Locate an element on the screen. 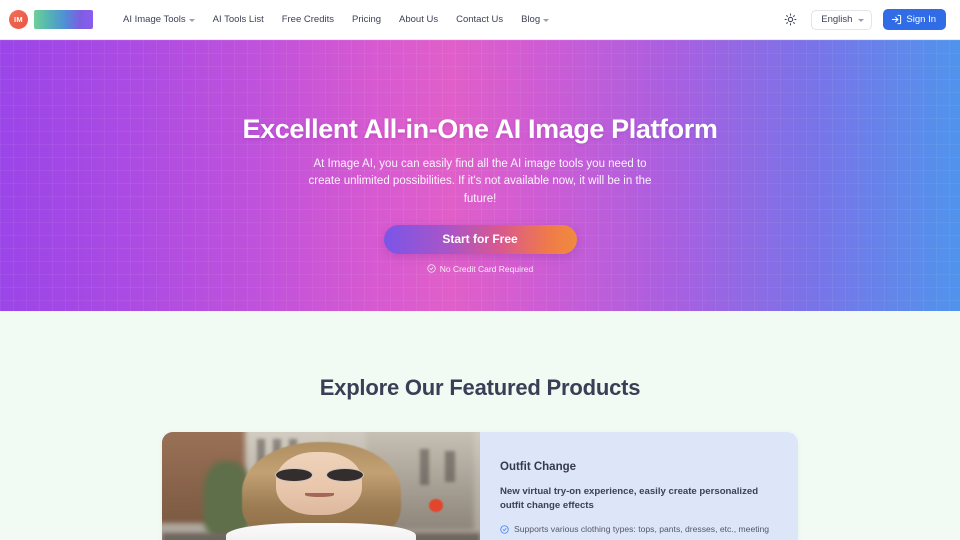 This screenshot has height=540, width=960. hero-title: Excellent All-in-One AI Image Platform is located at coordinates (480, 129).